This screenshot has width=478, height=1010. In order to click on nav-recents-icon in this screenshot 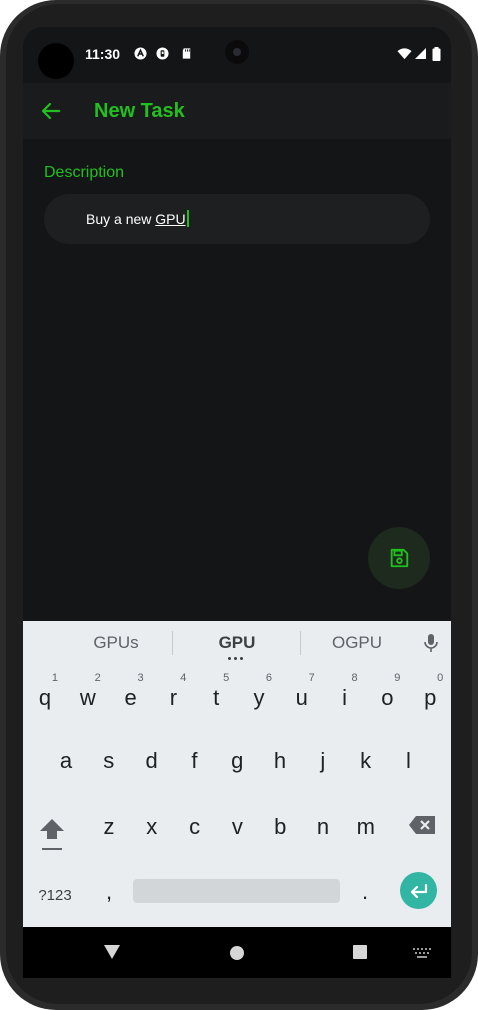, I will do `click(360, 952)`.